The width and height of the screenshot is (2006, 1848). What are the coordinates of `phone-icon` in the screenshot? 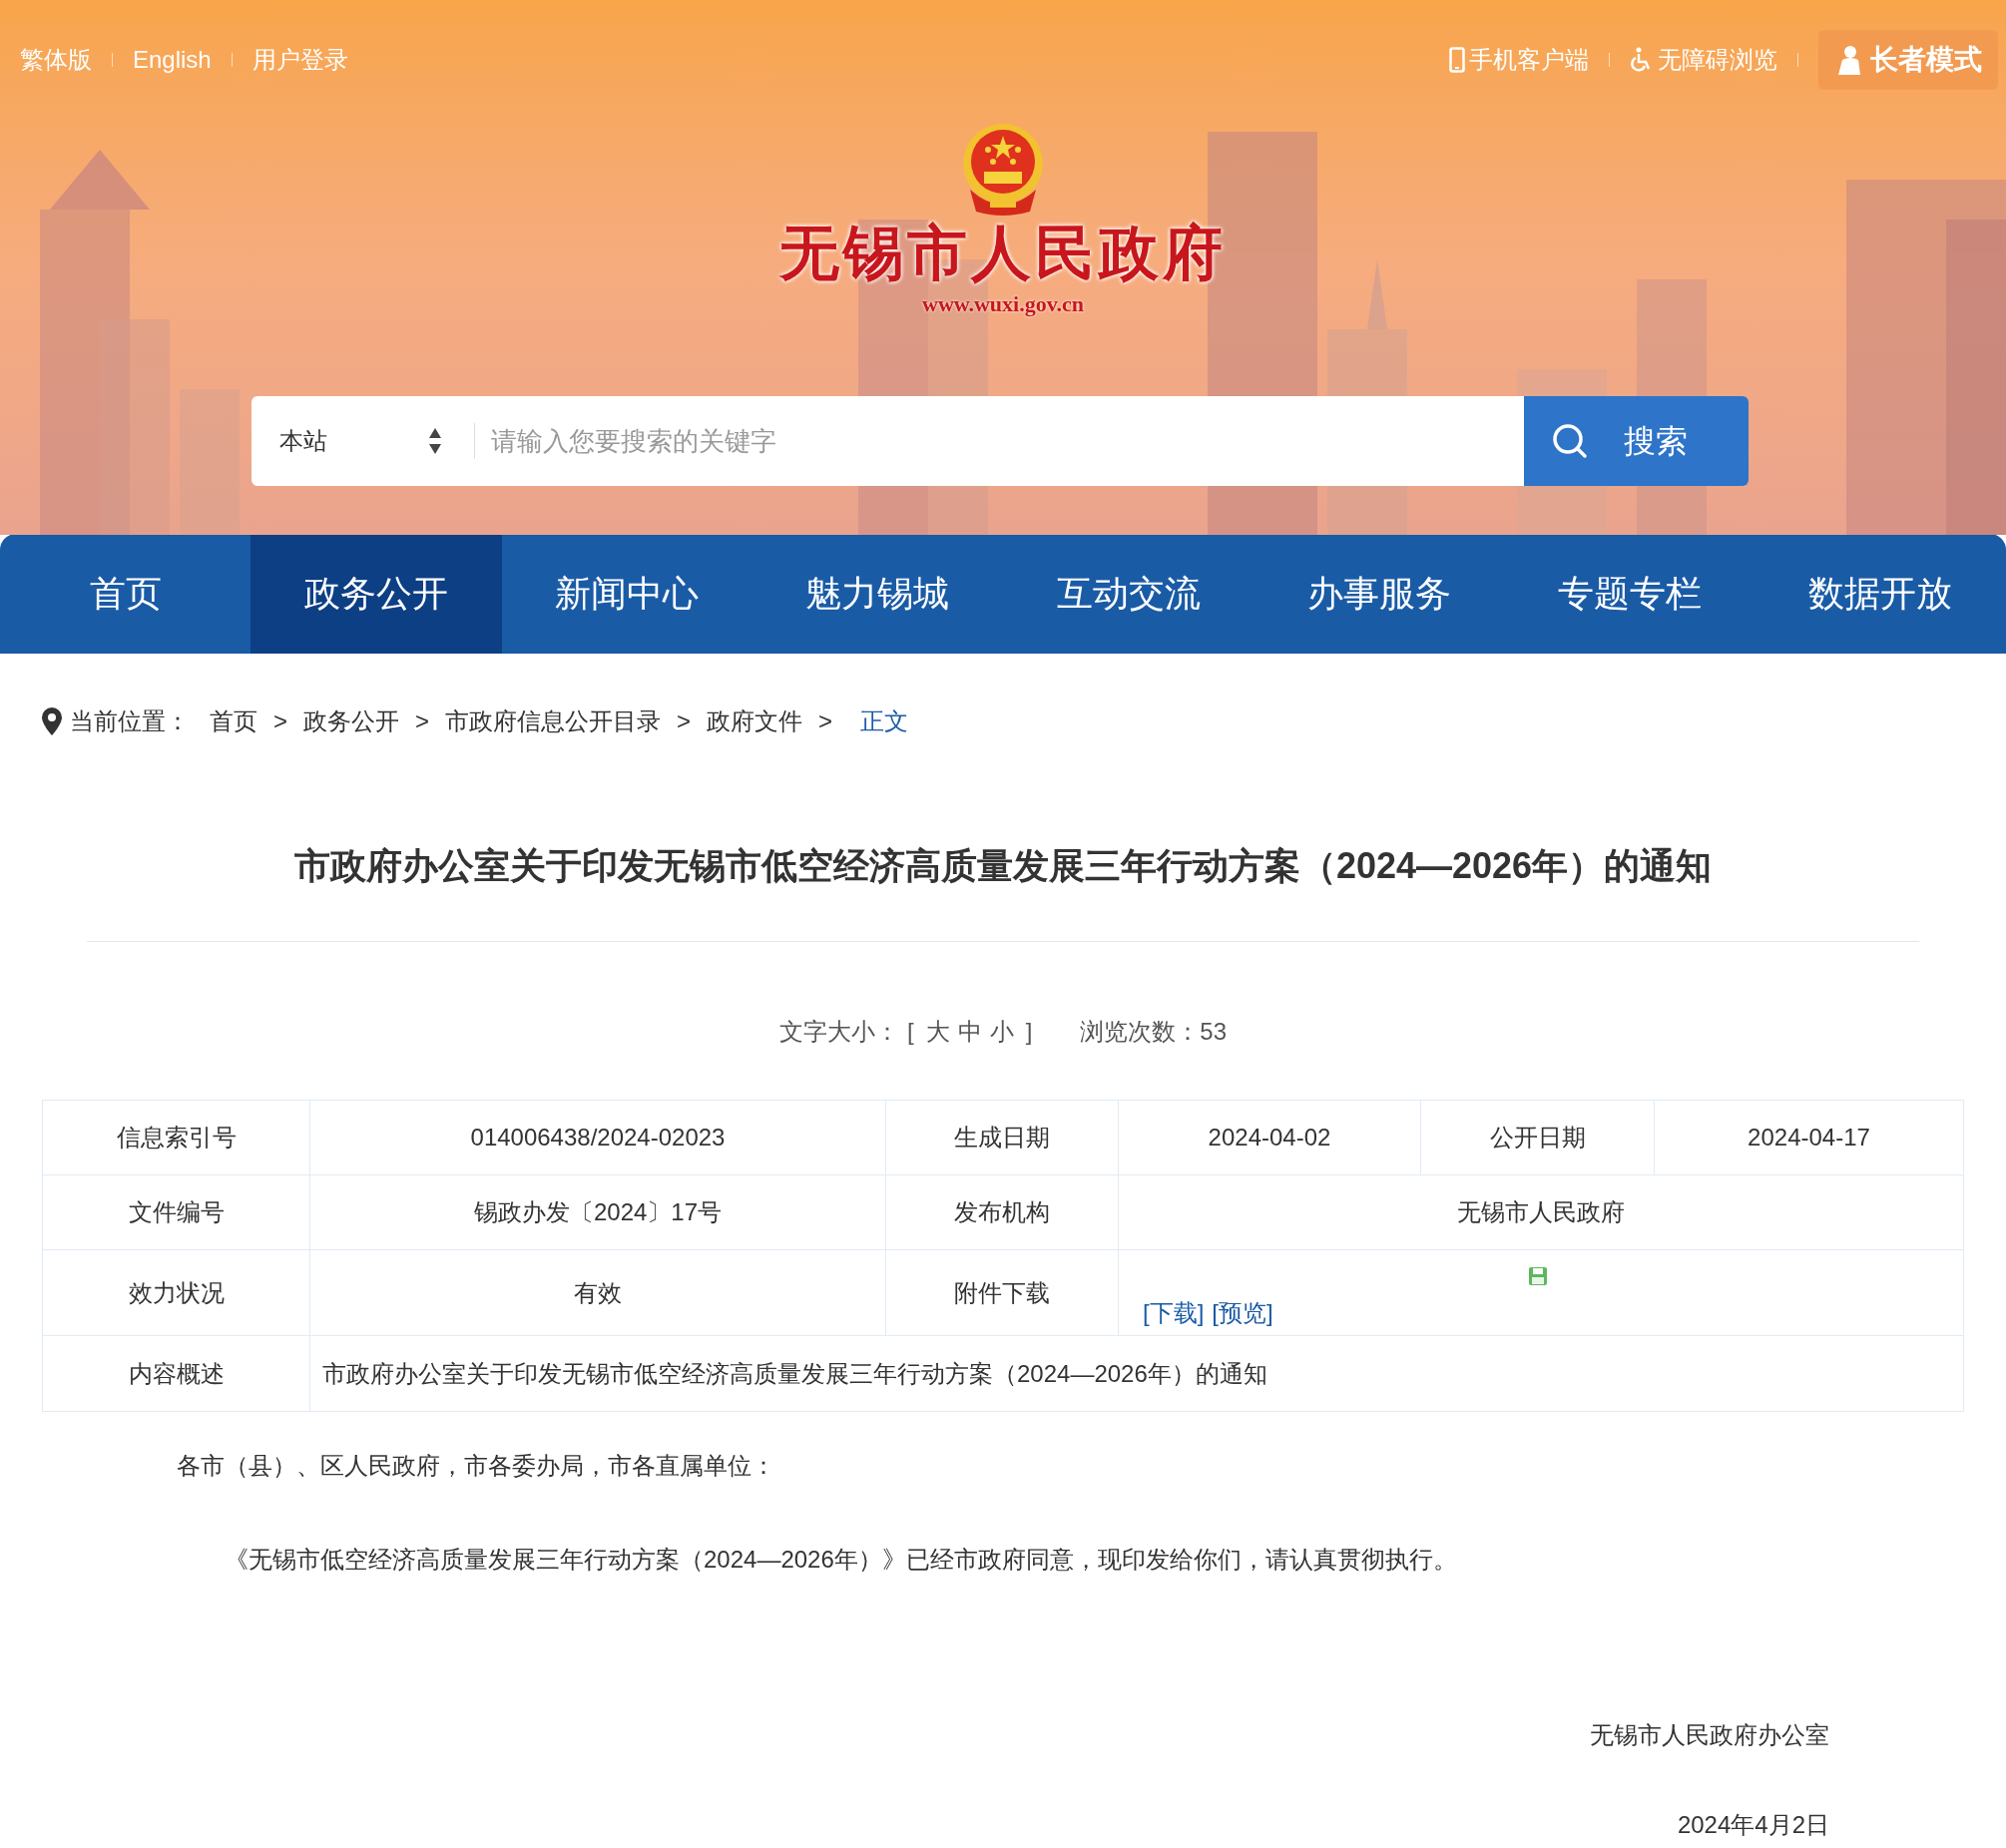 It's located at (1457, 60).